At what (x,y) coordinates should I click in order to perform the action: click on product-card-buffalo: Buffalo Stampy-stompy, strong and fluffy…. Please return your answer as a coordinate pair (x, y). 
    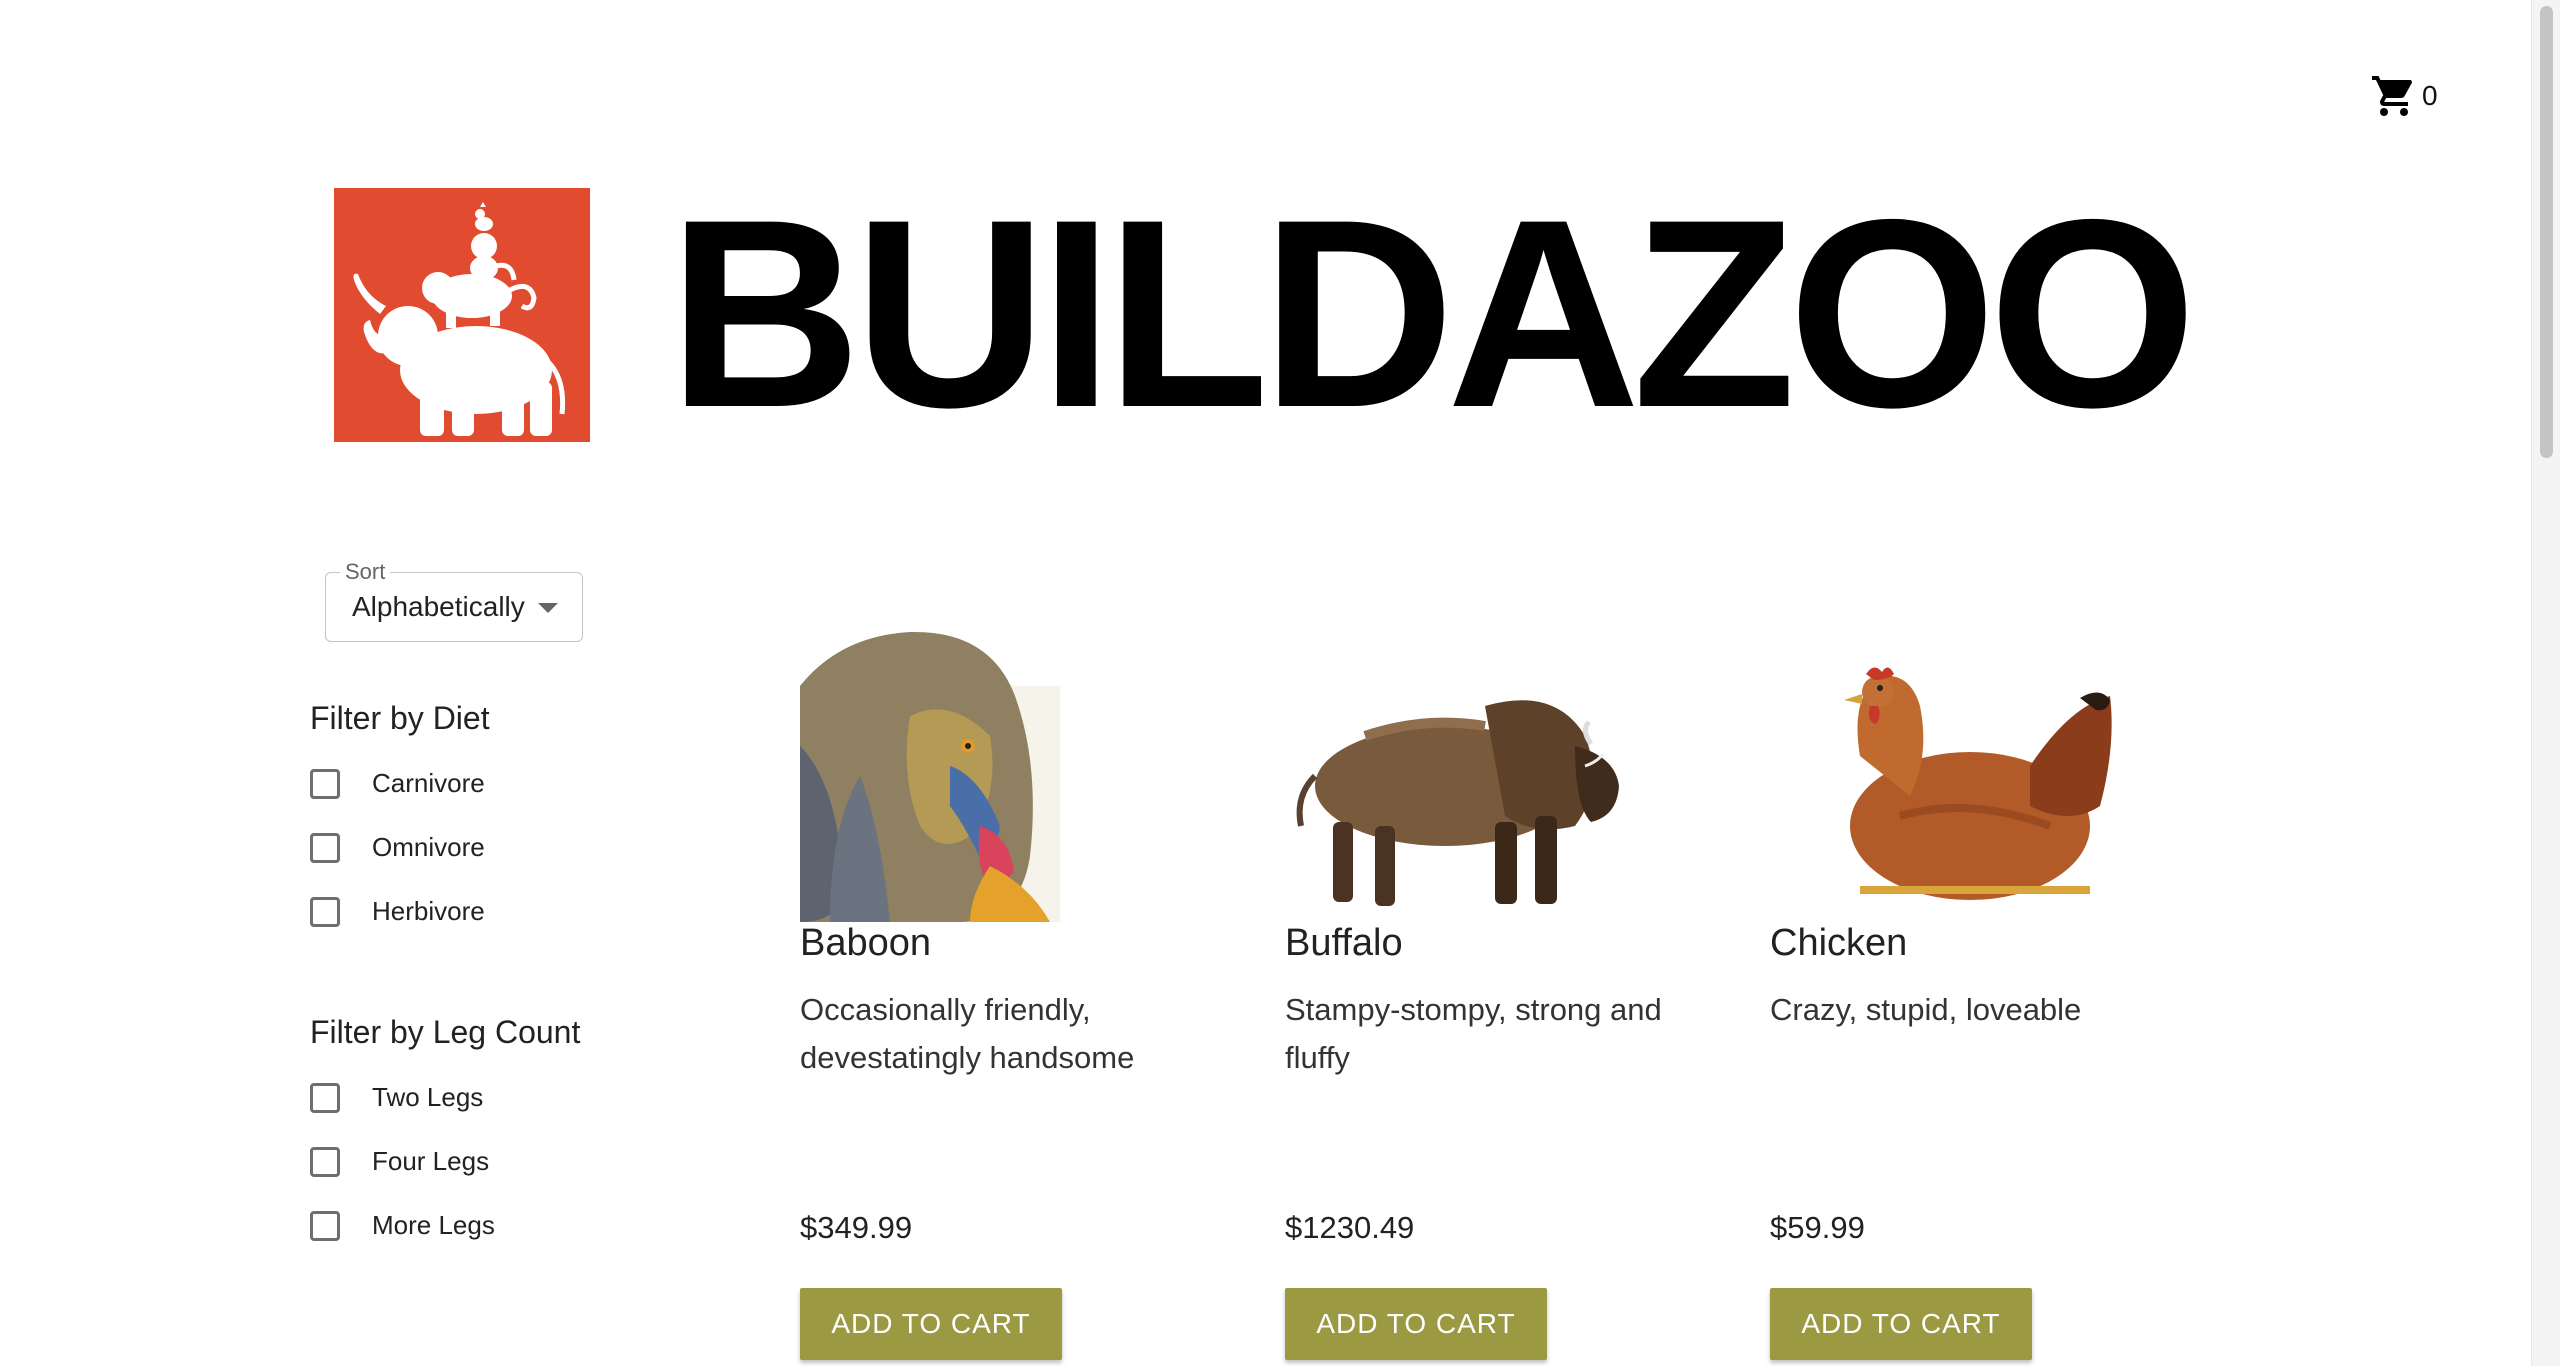
    Looking at the image, I should click on (1485, 993).